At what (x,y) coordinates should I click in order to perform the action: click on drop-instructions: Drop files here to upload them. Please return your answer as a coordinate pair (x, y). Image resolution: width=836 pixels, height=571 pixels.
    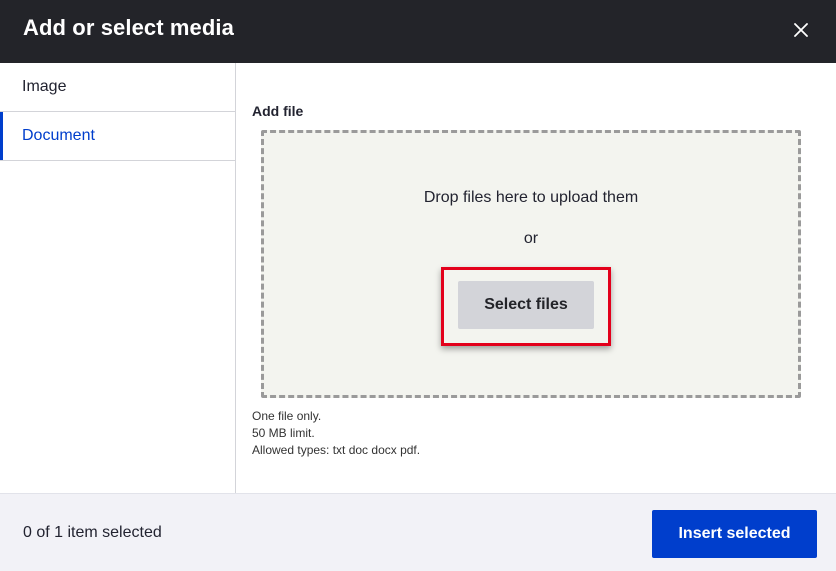
    Looking at the image, I should click on (531, 197).